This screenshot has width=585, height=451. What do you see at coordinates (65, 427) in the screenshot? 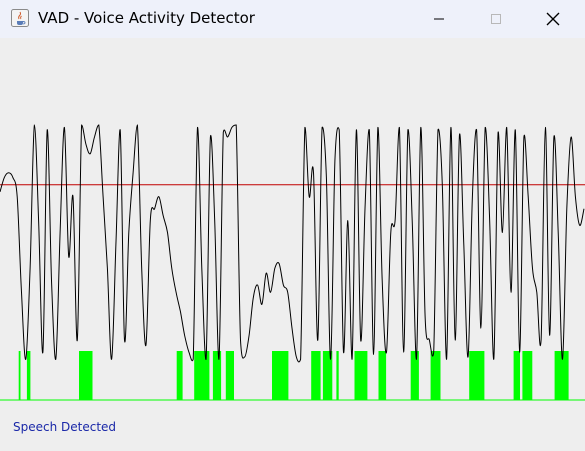
I see `status-label: Speech Detected` at bounding box center [65, 427].